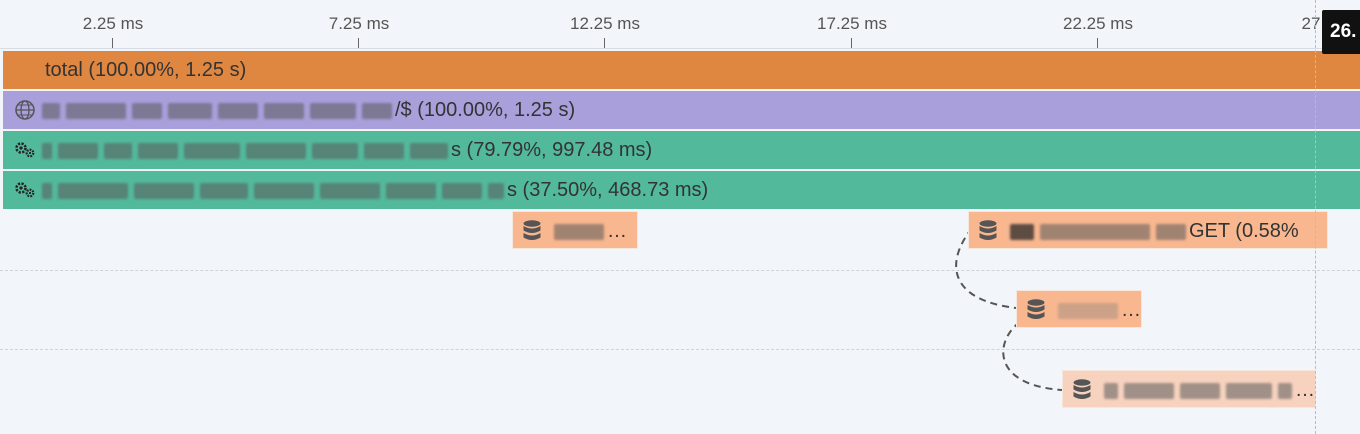 The image size is (1360, 434). What do you see at coordinates (552, 150) in the screenshot?
I see `bar-label: s (79.79%, 997.48 ms)` at bounding box center [552, 150].